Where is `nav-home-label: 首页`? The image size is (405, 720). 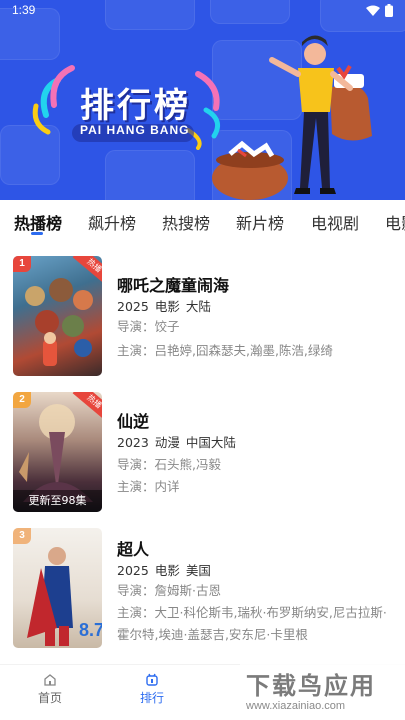 nav-home-label: 首页 is located at coordinates (49, 698).